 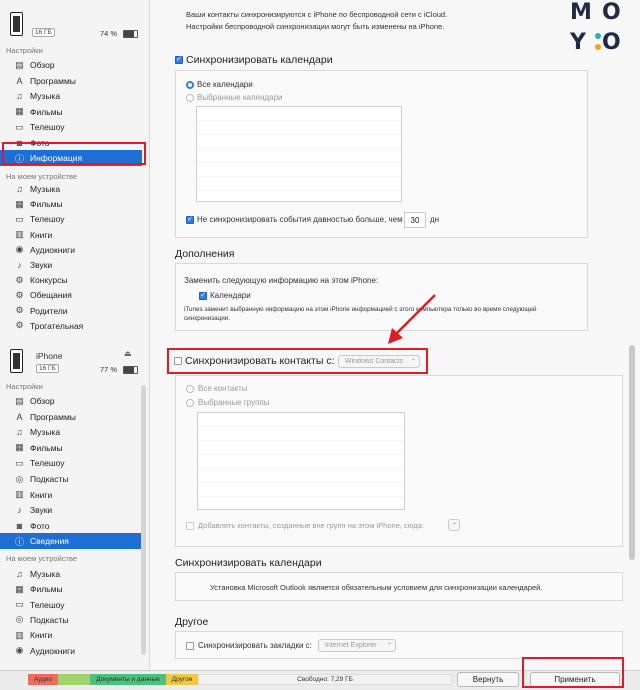 What do you see at coordinates (190, 403) in the screenshot?
I see `selected-groups-radio` at bounding box center [190, 403].